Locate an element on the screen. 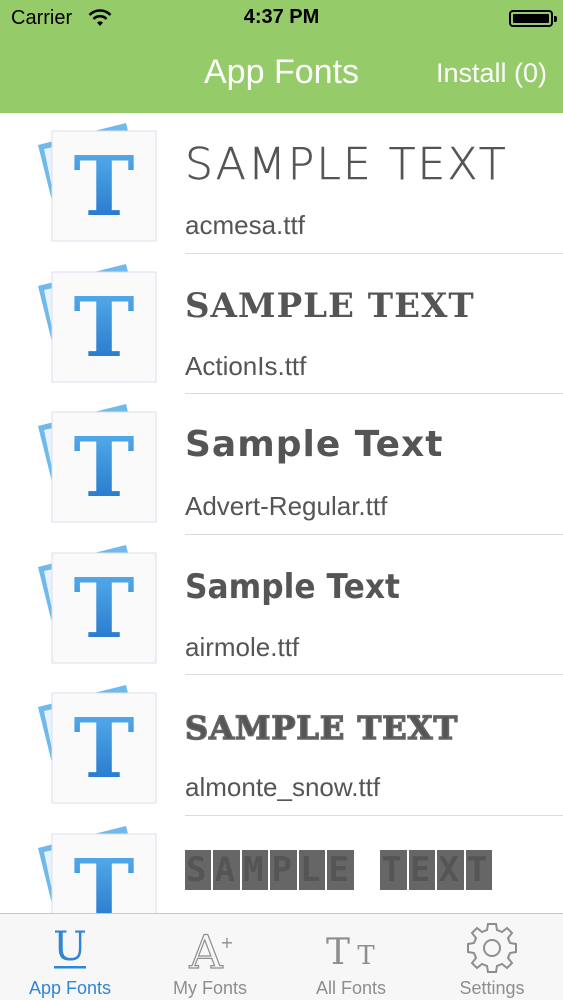  tab-app-fonts: U App Fonts is located at coordinates (70, 957).